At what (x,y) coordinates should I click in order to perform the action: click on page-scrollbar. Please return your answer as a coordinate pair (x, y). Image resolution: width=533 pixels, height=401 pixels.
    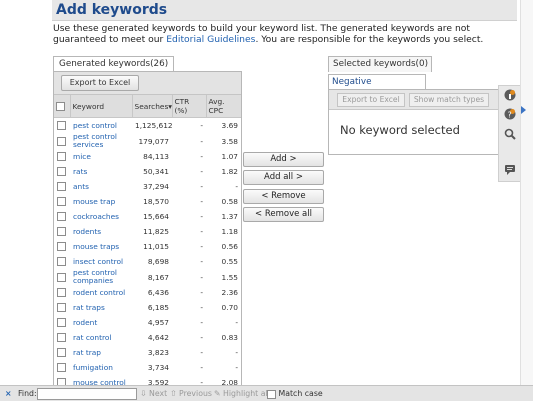
    Looking at the image, I should click on (526, 192).